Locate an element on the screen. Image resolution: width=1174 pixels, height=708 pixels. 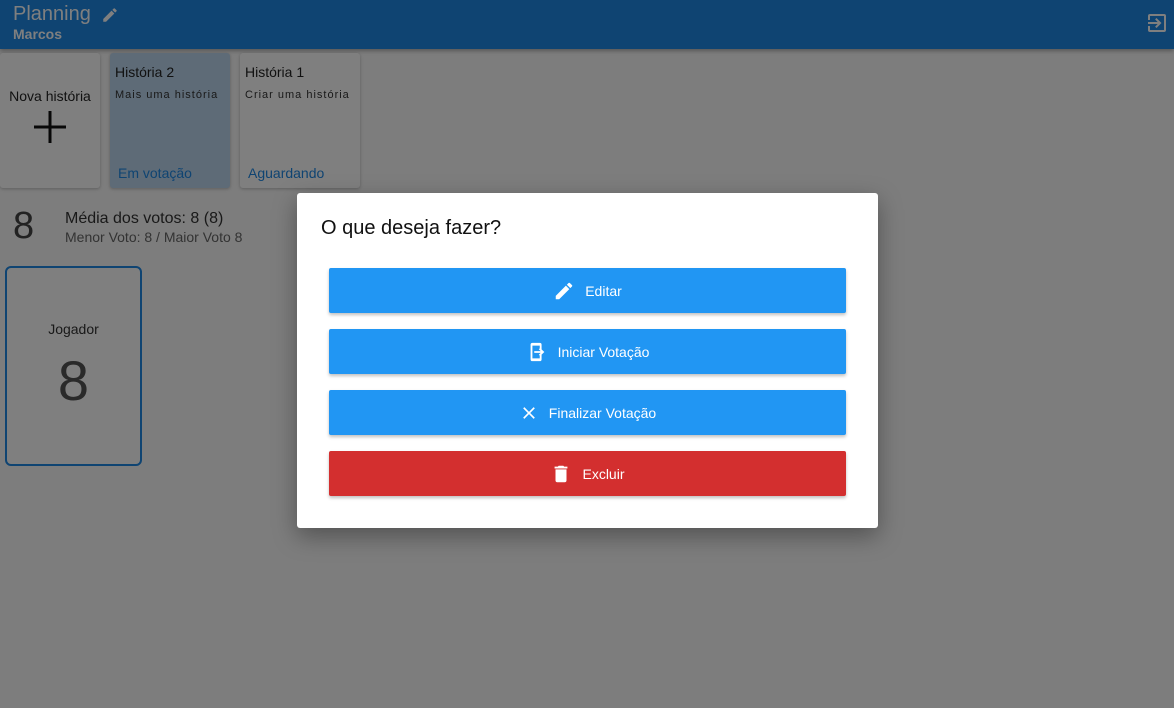
close-icon is located at coordinates (529, 413).